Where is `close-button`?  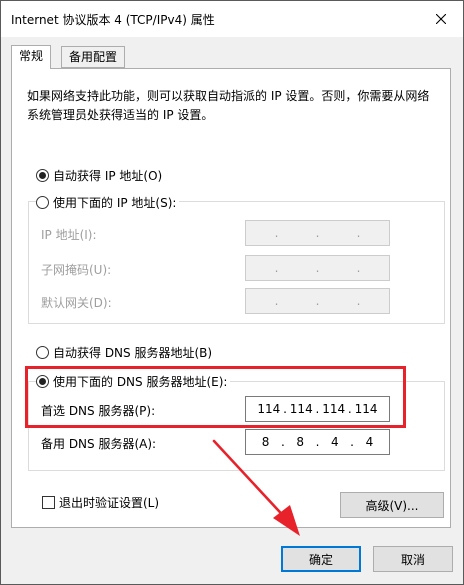
close-button is located at coordinates (441, 19).